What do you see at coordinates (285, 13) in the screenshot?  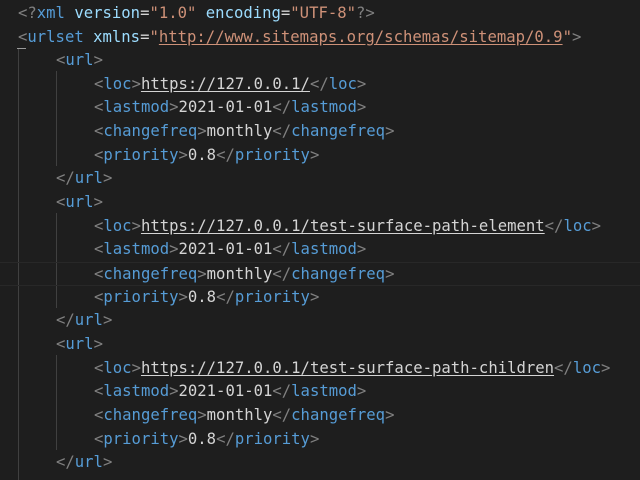 I see `equals-sign: =` at bounding box center [285, 13].